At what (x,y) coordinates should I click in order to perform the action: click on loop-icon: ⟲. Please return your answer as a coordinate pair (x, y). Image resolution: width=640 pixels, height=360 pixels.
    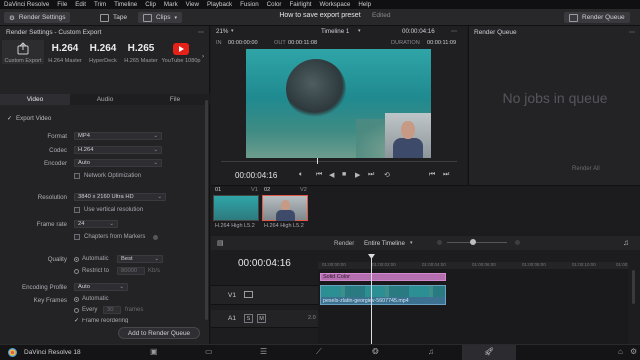
    Looking at the image, I should click on (387, 175).